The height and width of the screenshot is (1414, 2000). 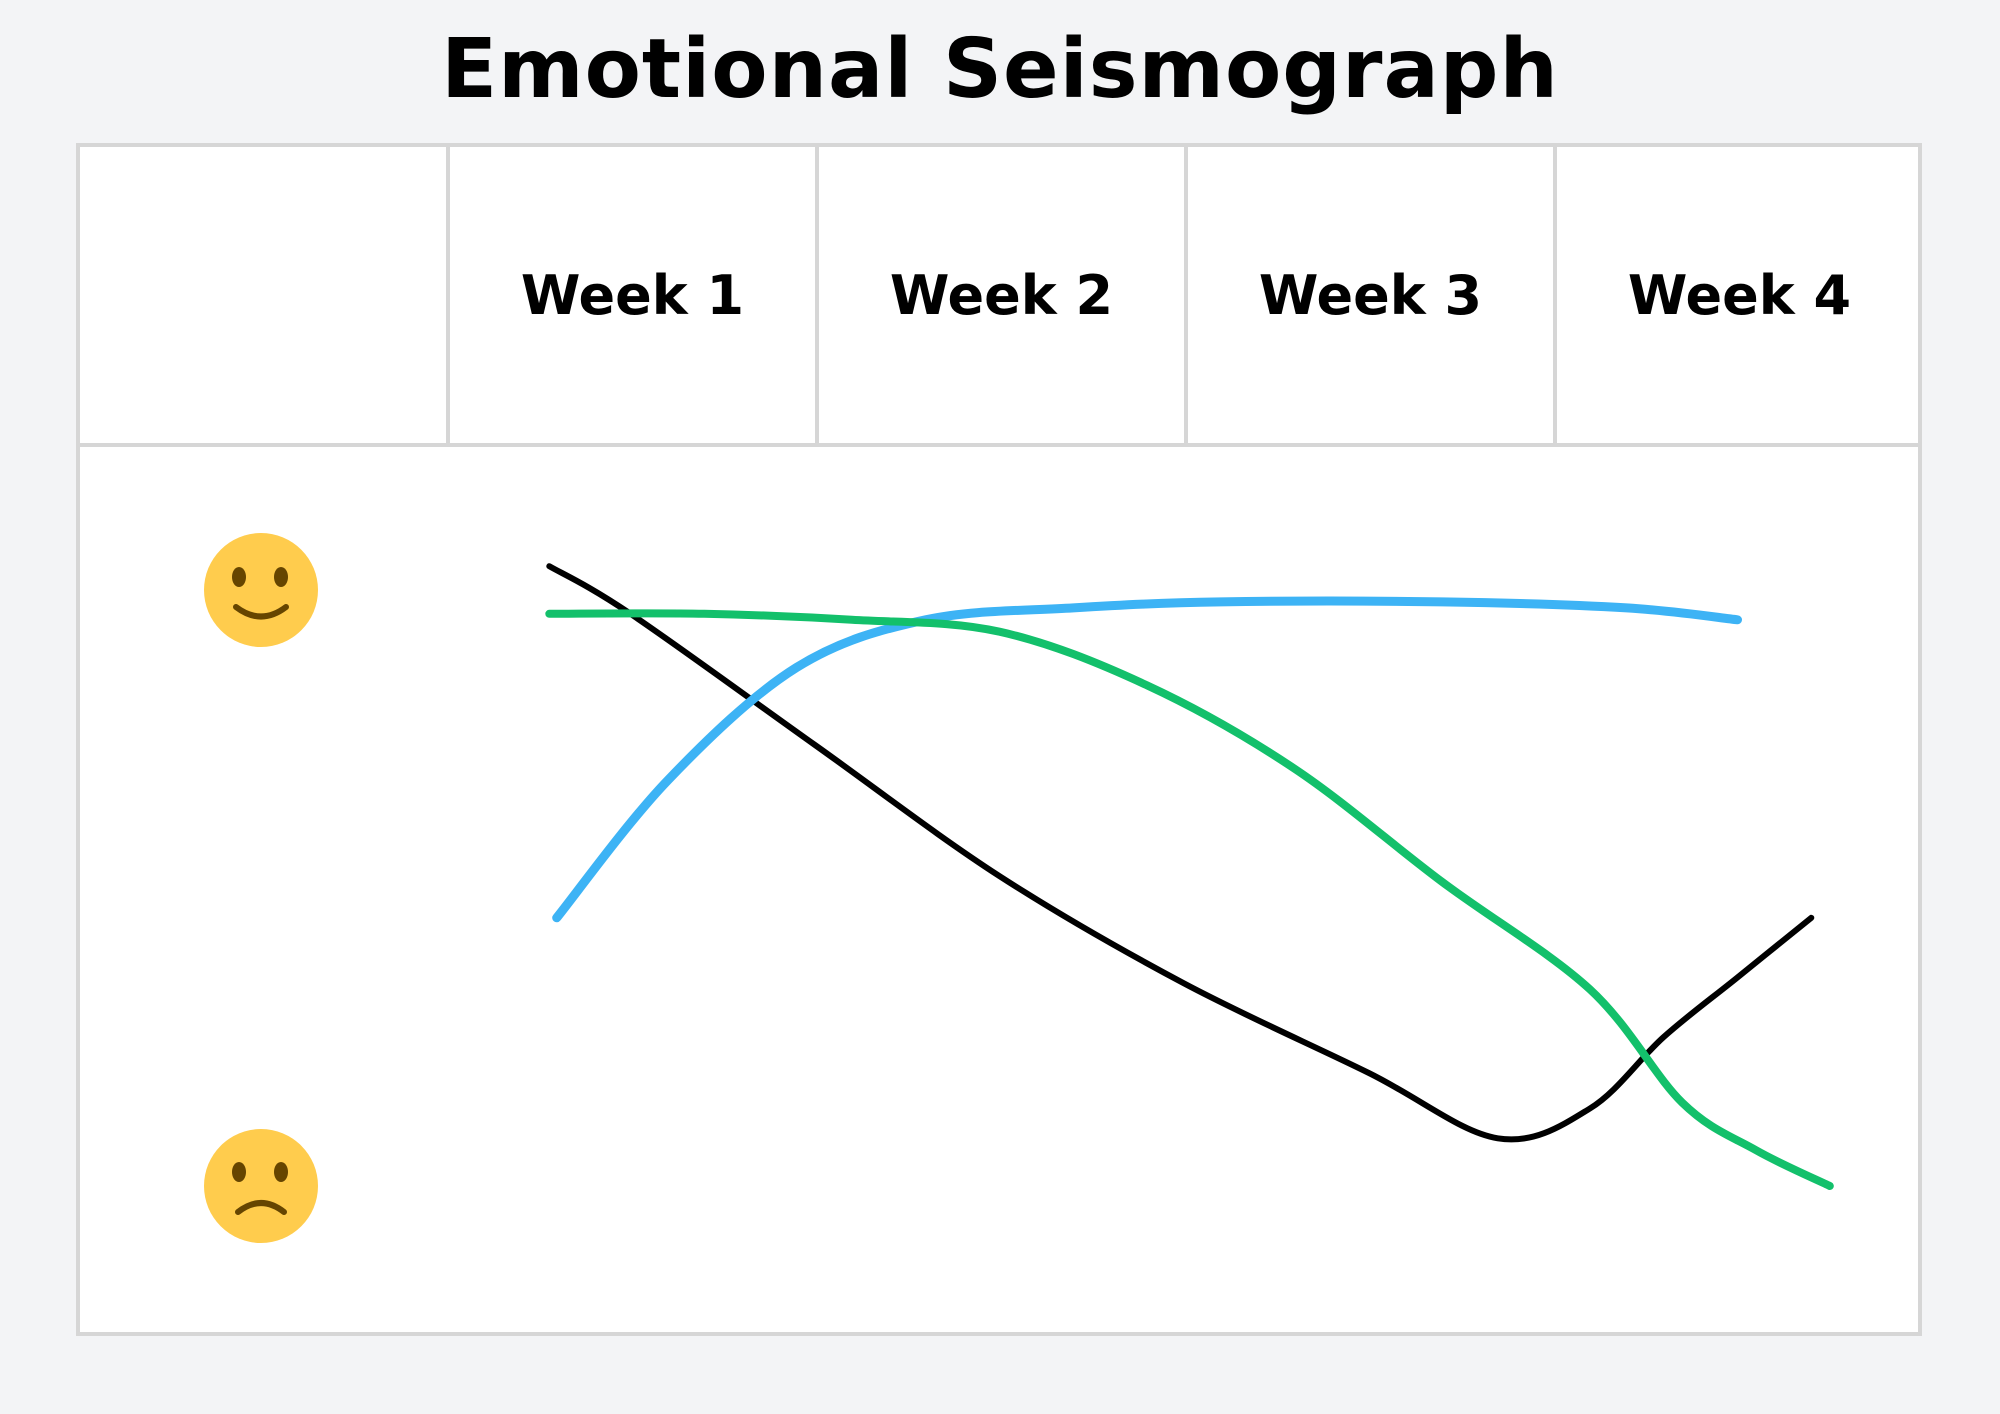 I want to click on frowning-face-icon, so click(x=261, y=1186).